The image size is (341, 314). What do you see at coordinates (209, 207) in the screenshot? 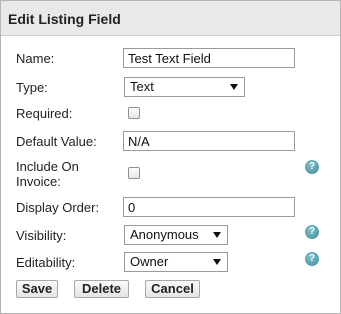
I see `display-order-input` at bounding box center [209, 207].